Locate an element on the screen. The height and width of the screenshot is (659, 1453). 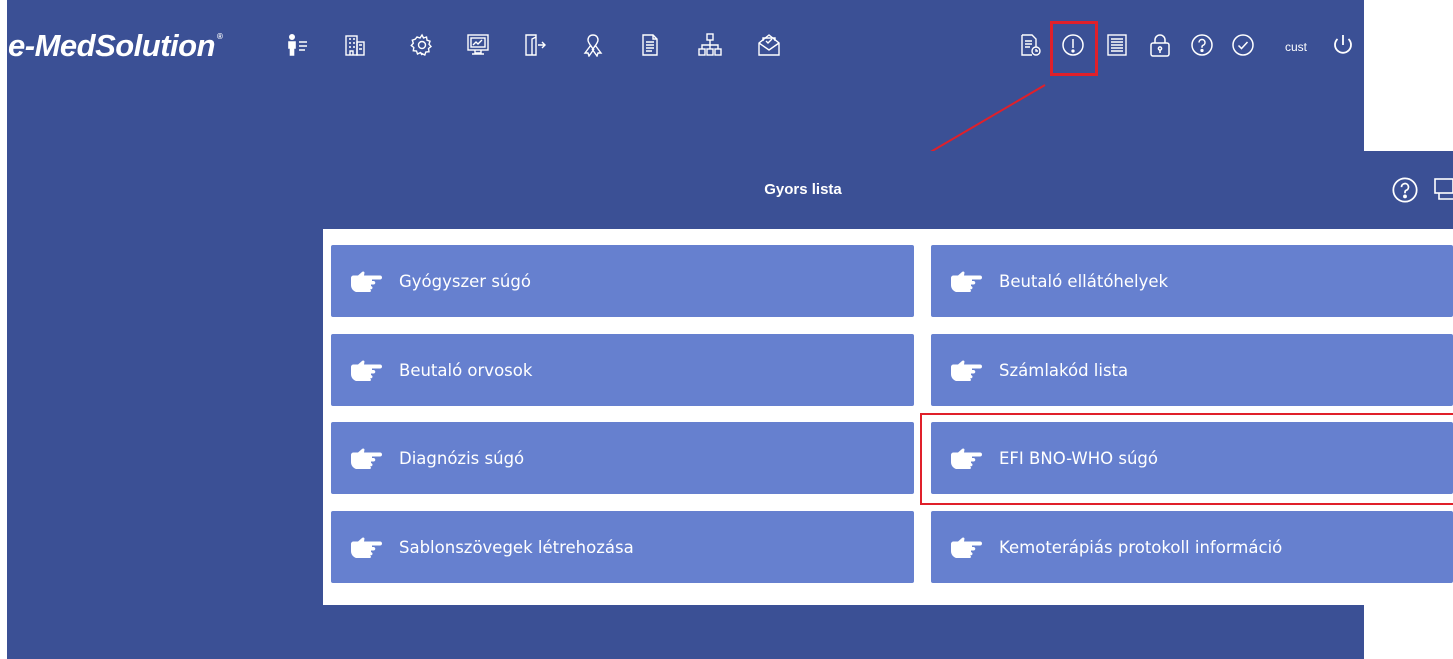
list-icon is located at coordinates (1117, 45).